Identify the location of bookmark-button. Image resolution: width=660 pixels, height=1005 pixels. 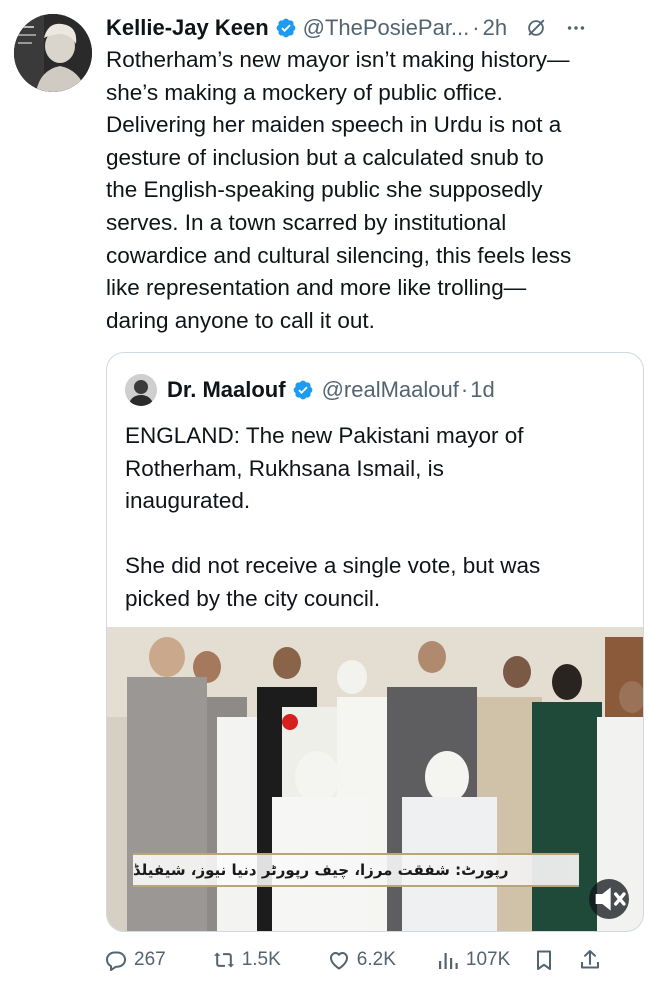
(544, 960).